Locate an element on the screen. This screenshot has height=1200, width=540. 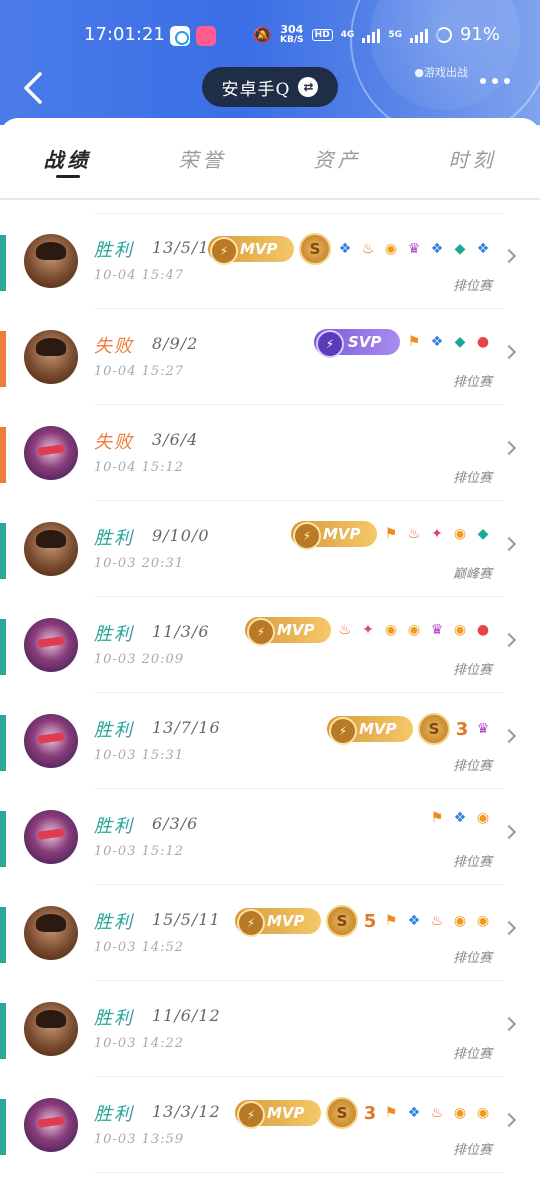
achievement-badges: ⚑ ❖ ◉ is located at coordinates (460, 818).